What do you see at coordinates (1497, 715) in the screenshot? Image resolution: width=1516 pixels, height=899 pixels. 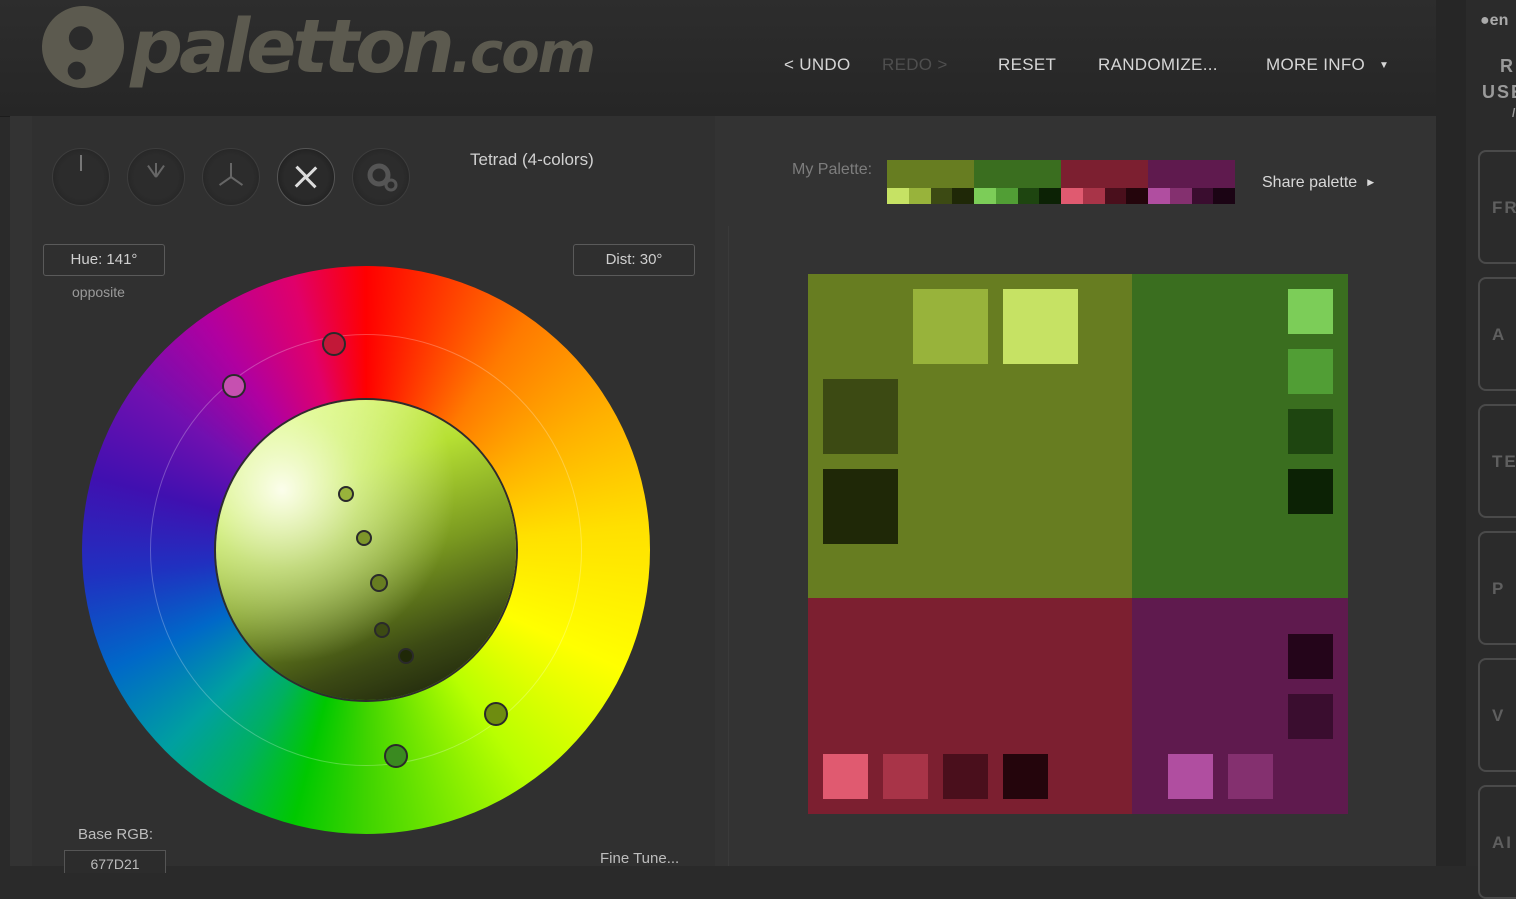 I see `sidebar-tab-v: V` at bounding box center [1497, 715].